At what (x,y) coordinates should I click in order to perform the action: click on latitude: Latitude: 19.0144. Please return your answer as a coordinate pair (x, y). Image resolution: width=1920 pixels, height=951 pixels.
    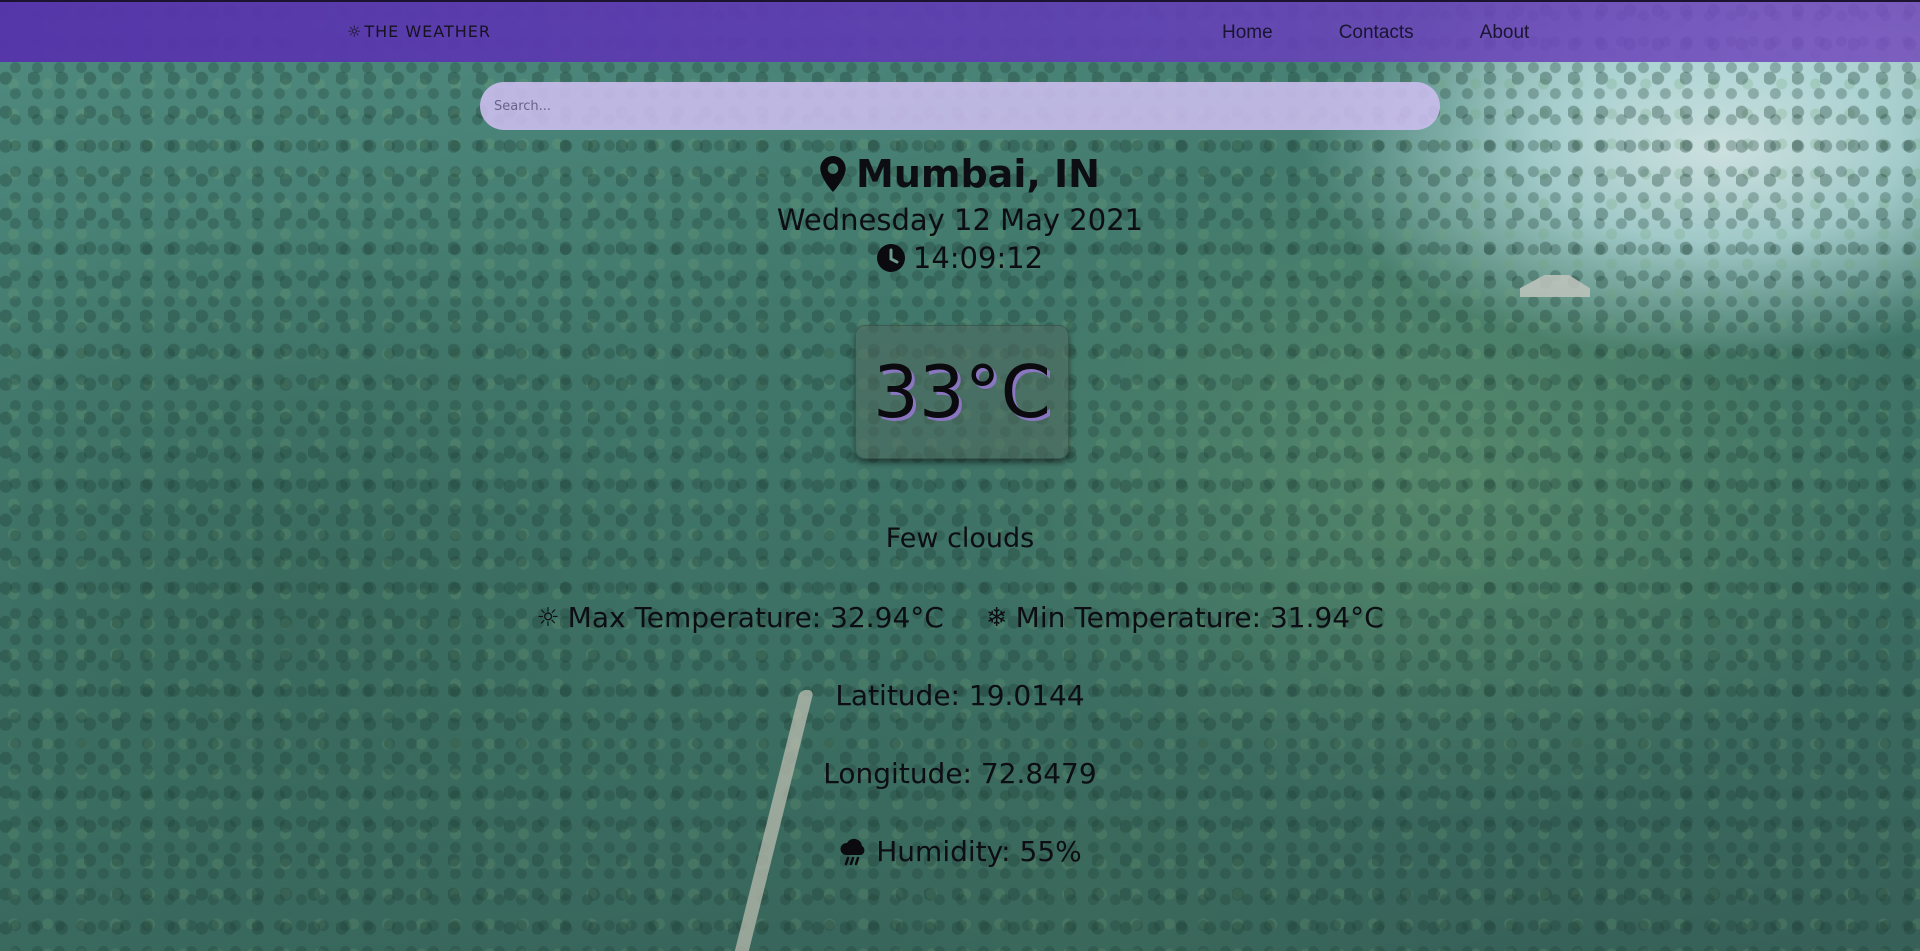
    Looking at the image, I should click on (960, 695).